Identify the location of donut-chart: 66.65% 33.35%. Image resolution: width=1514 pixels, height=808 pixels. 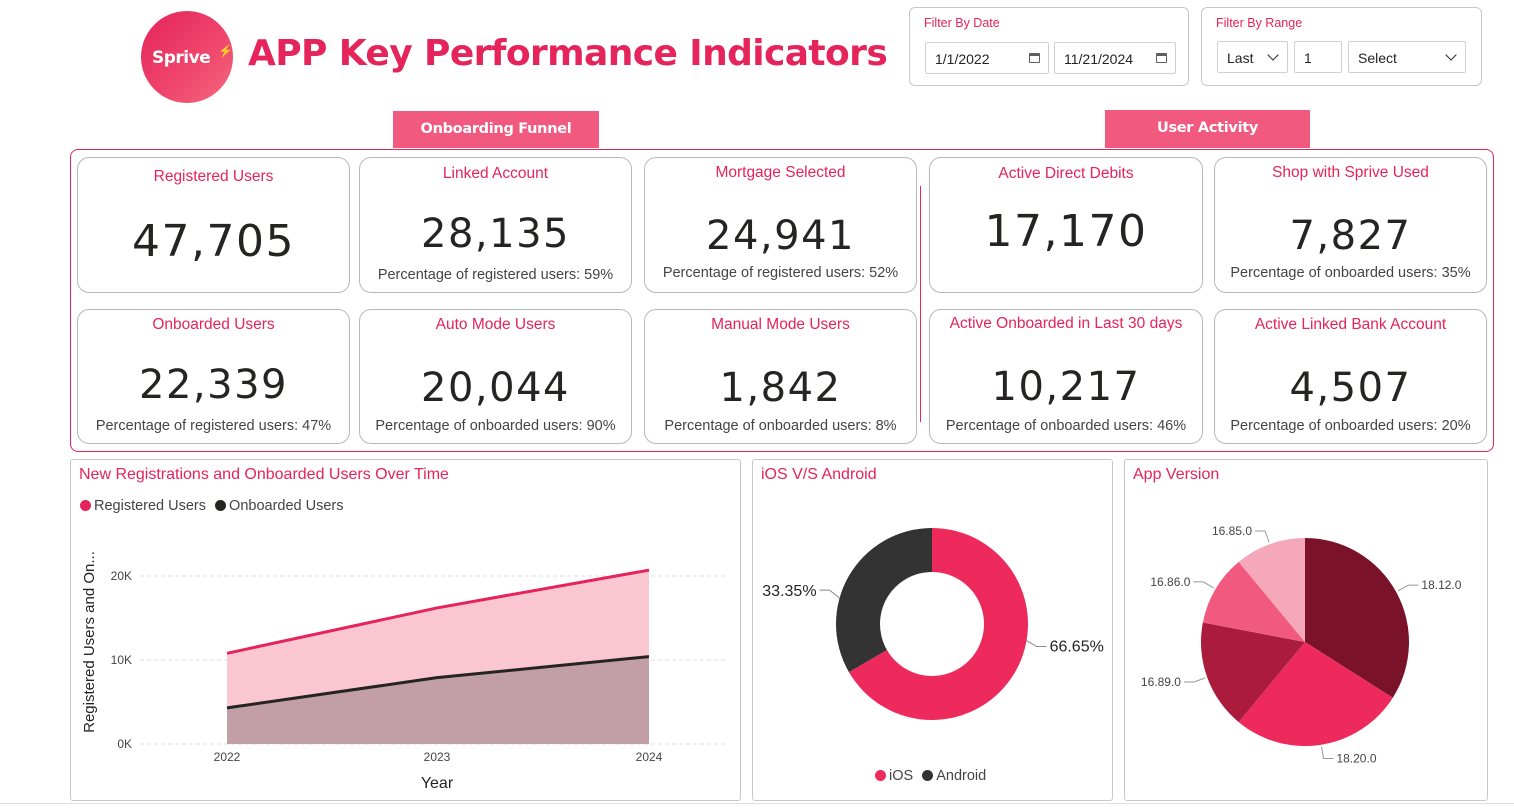
(933, 624).